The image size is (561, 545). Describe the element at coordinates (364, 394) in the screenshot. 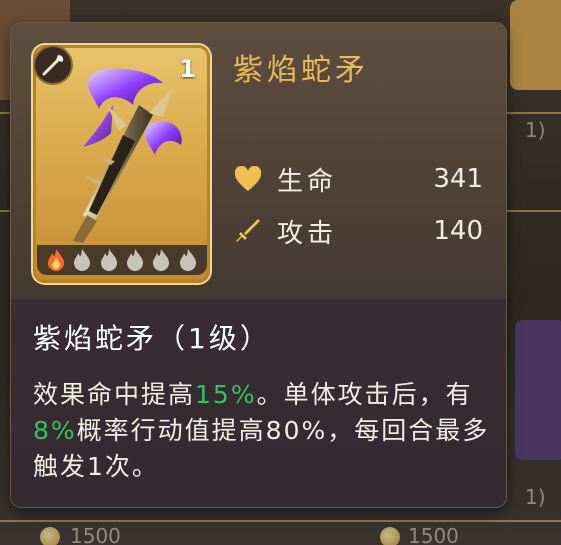

I see `skill-desc-text: 。单体攻击后，有` at that location.